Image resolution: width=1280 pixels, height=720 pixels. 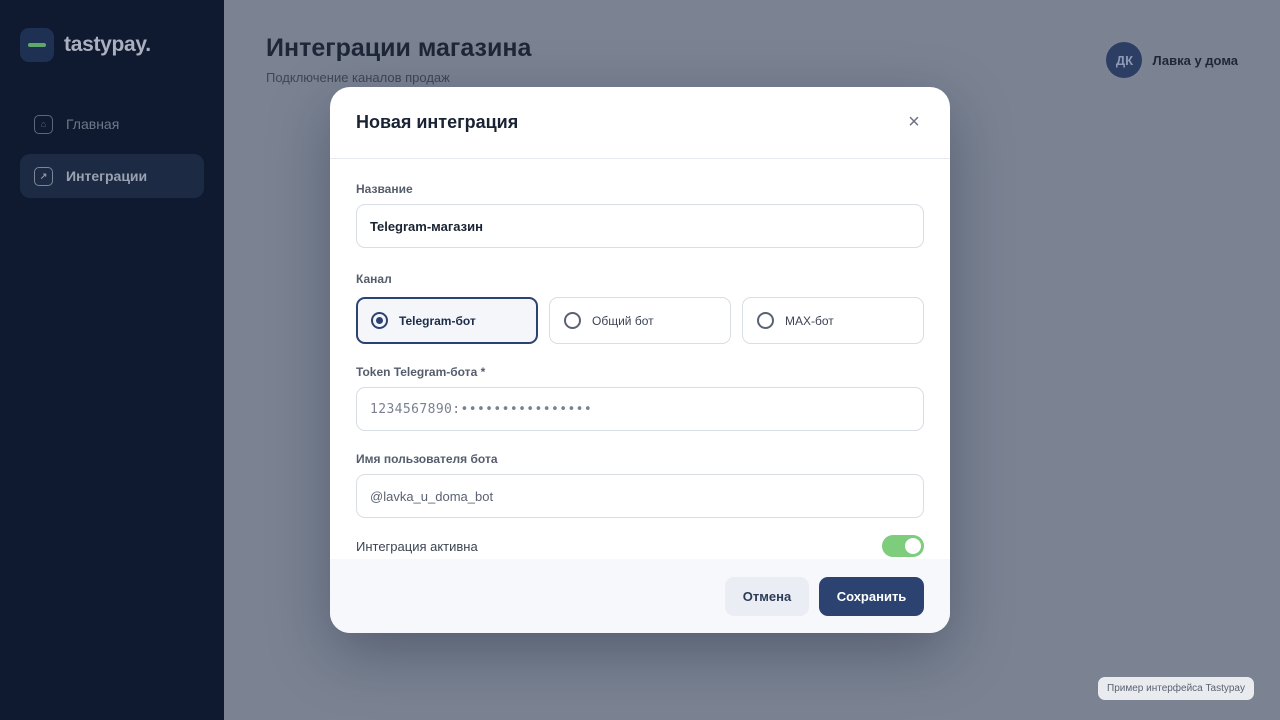 What do you see at coordinates (1176, 688) in the screenshot?
I see `watermark-badge: Пример интерфейса Tastypay` at bounding box center [1176, 688].